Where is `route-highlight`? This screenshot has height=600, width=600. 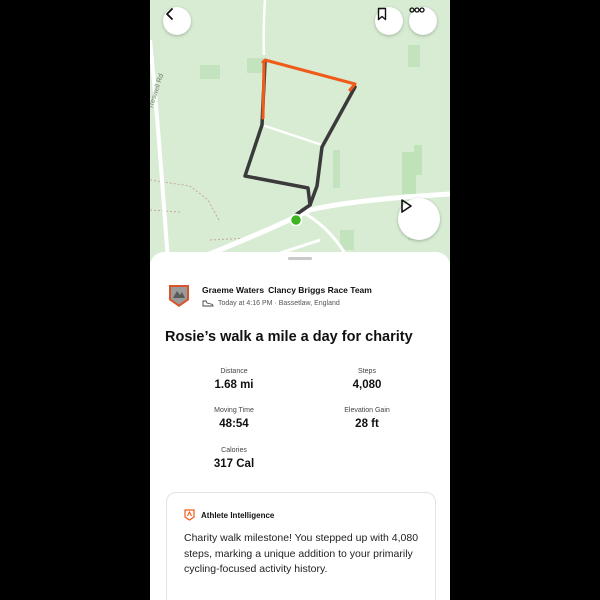
route-highlight is located at coordinates (309, 75).